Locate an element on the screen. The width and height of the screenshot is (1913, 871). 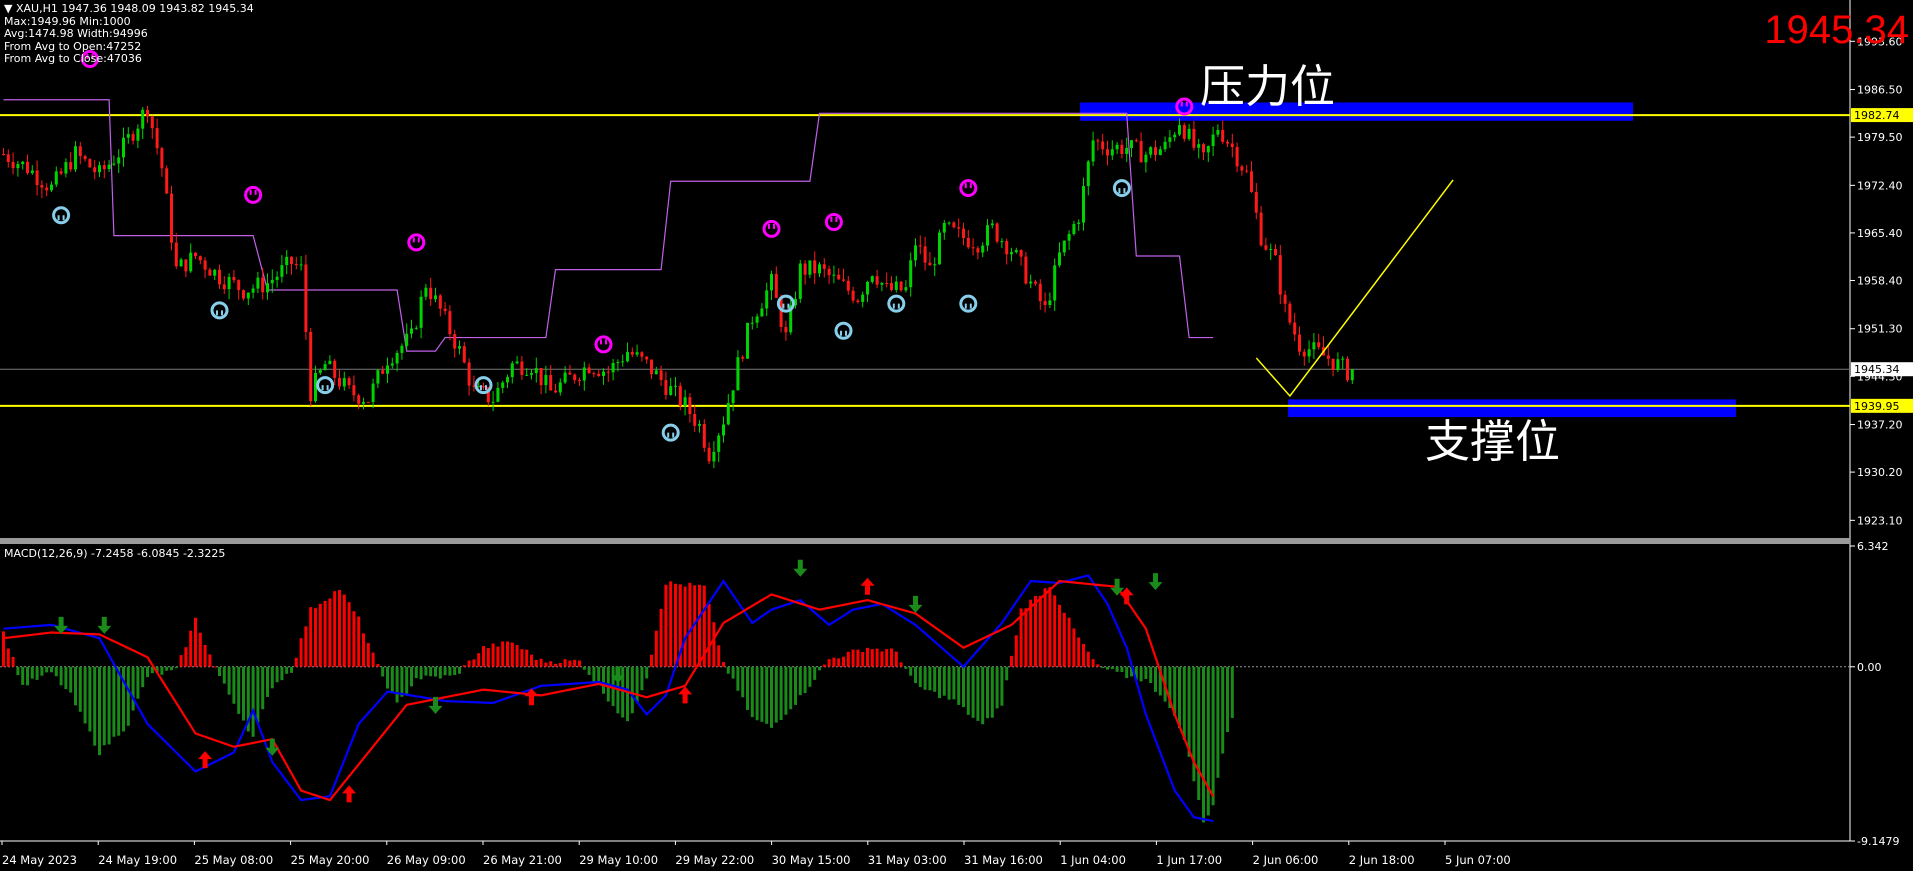
pane-separator is located at coordinates (925, 541).